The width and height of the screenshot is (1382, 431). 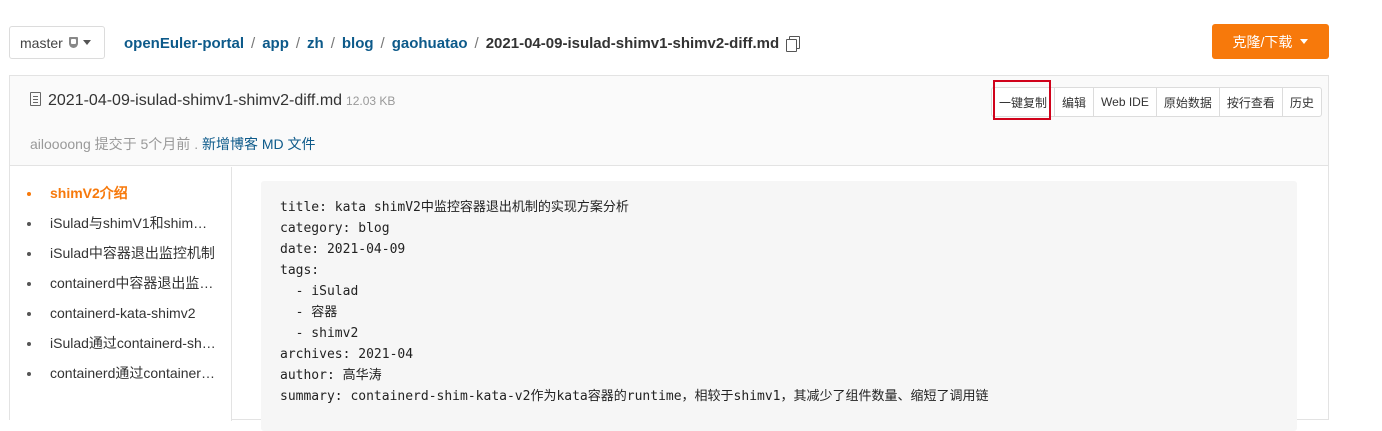 What do you see at coordinates (335, 228) in the screenshot?
I see `code-line: category: blog` at bounding box center [335, 228].